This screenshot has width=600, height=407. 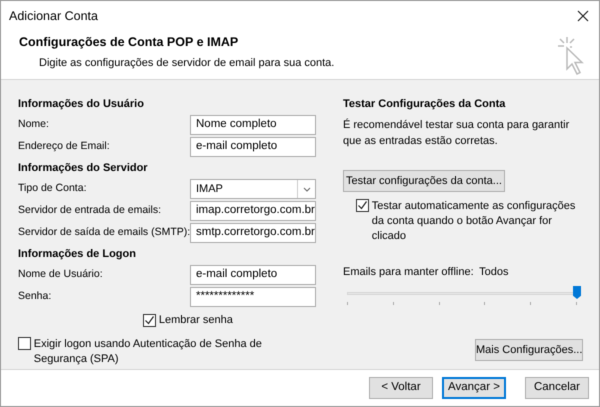 I want to click on section-heading: Informações do Servidor, so click(x=83, y=168).